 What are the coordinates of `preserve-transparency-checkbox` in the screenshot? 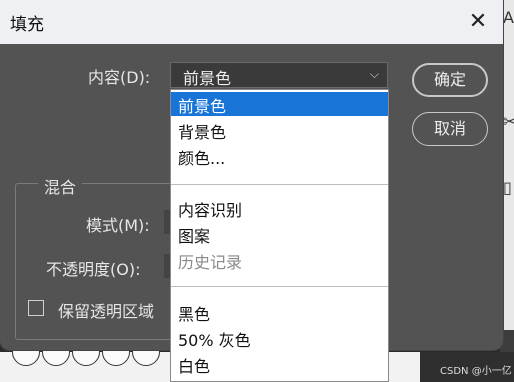 It's located at (36, 308).